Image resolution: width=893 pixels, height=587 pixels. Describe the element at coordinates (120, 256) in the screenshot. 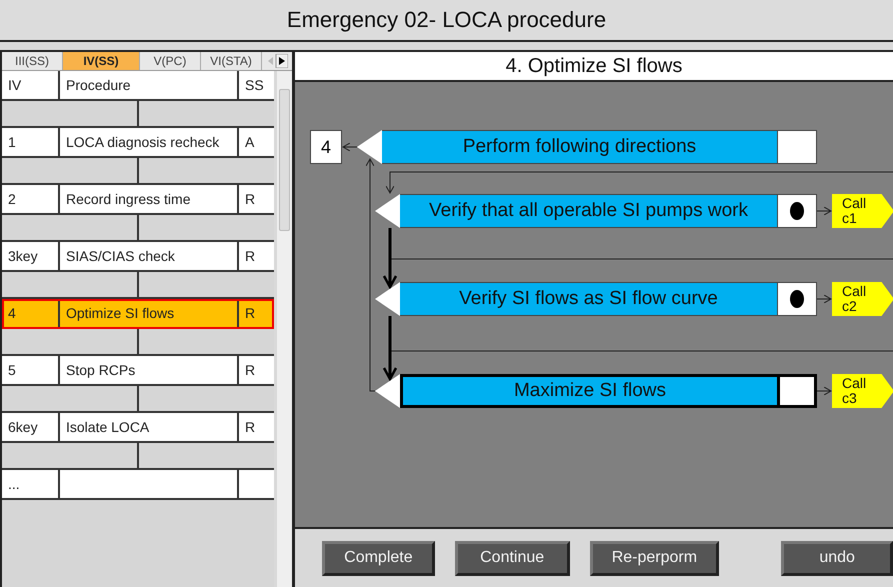

I see `procedure-name: SIAS/CIAS check` at that location.